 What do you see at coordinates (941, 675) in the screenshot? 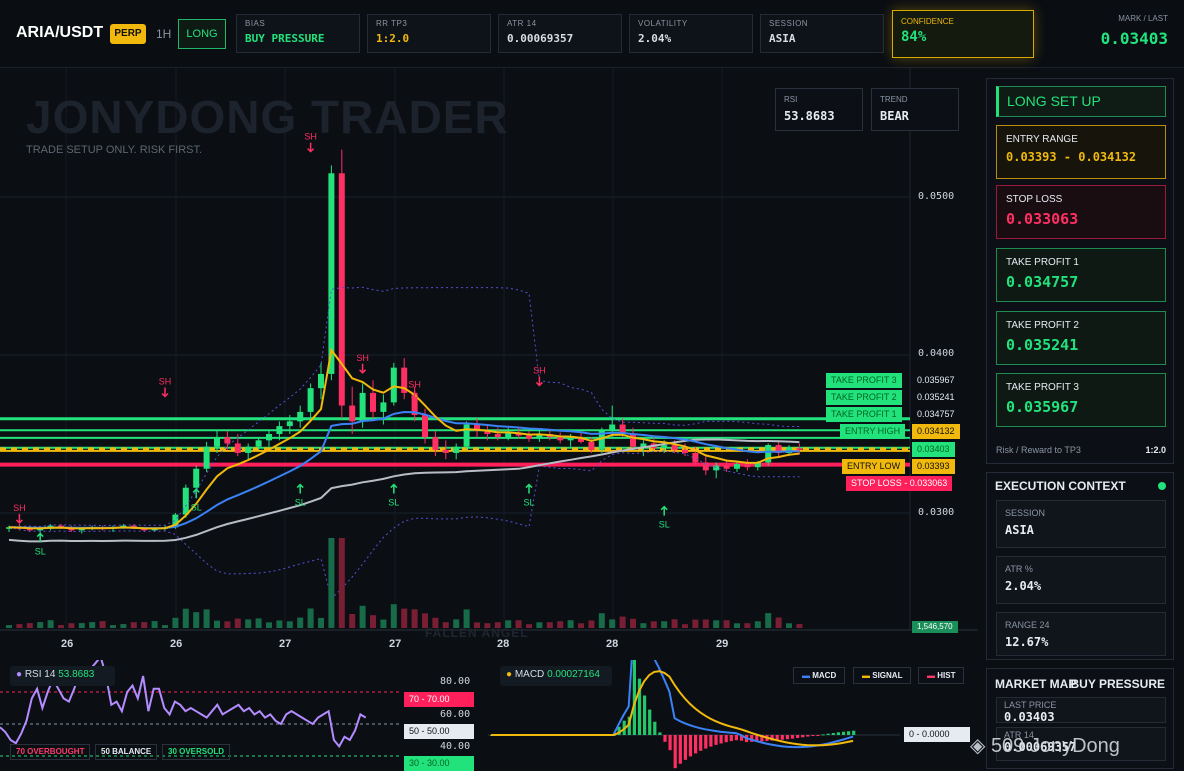
I see `macd-legend-hist: ▬ HIST` at bounding box center [941, 675].